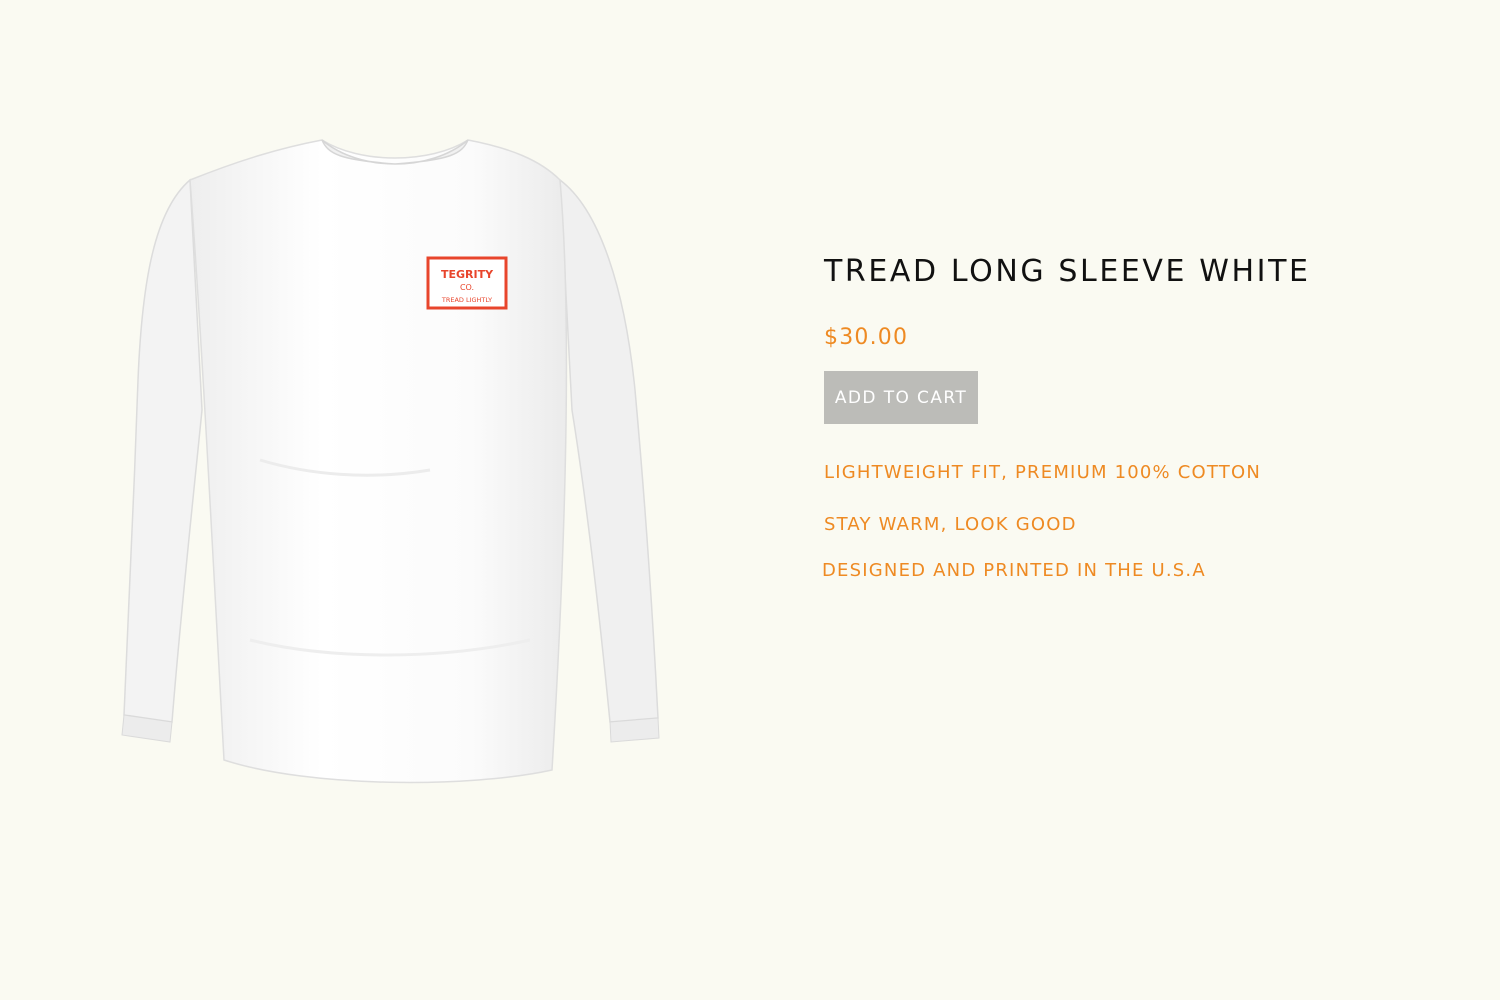  What do you see at coordinates (466, 300) in the screenshot?
I see `logo-line3: TREAD LIGHTLY` at bounding box center [466, 300].